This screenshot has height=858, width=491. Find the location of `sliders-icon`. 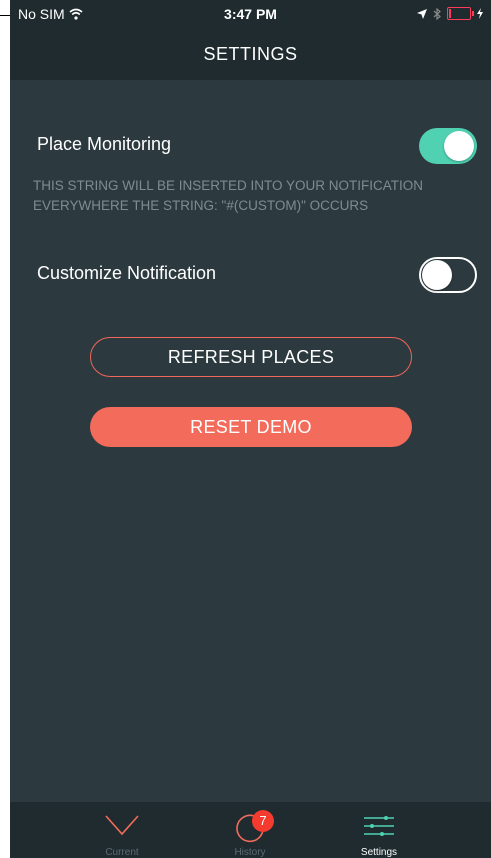

sliders-icon is located at coordinates (379, 826).